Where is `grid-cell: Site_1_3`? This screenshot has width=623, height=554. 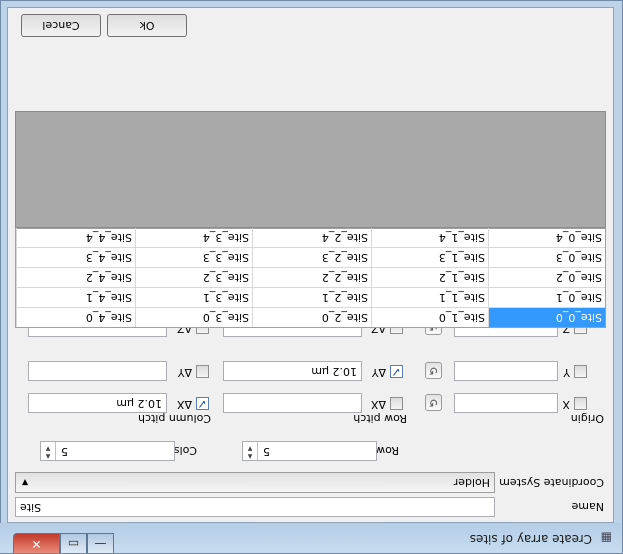
grid-cell: Site_1_3 is located at coordinates (429, 257).